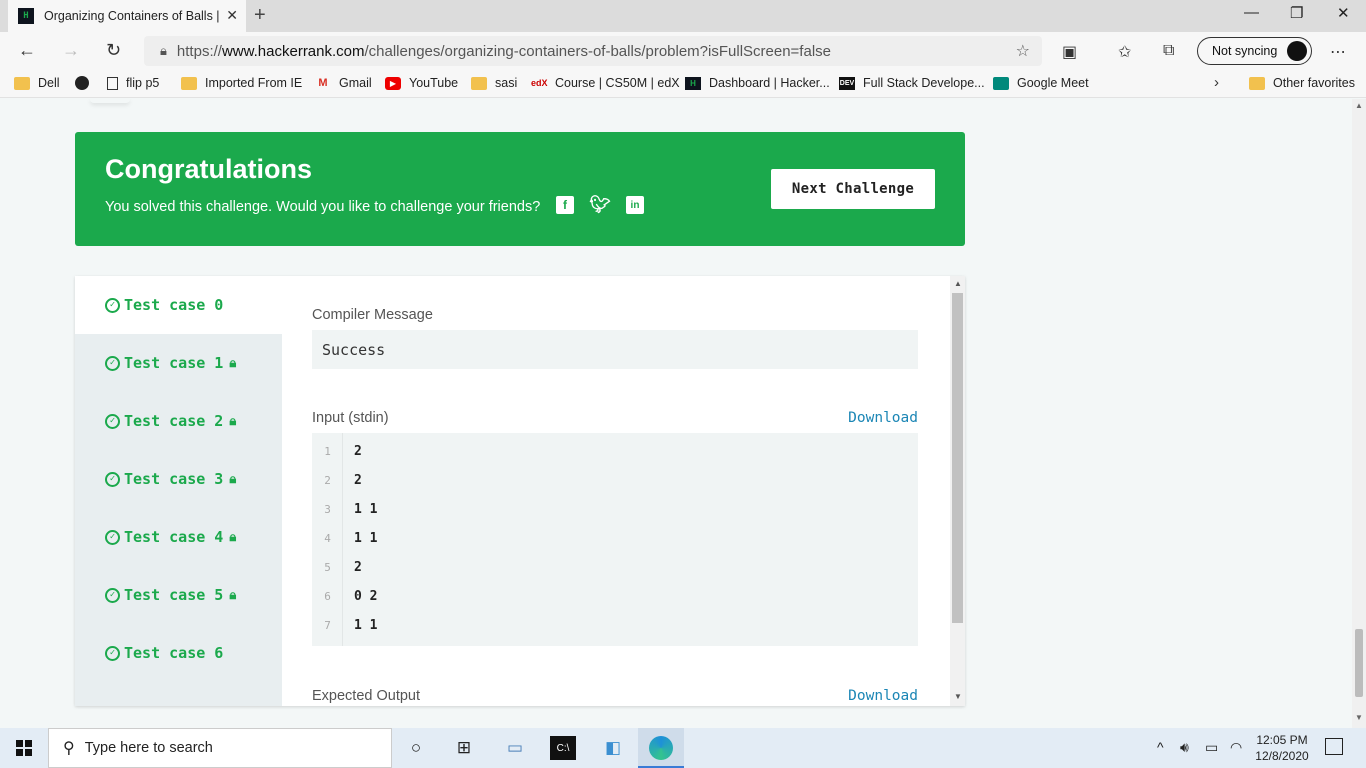 The image size is (1366, 768). Describe the element at coordinates (615, 539) in the screenshot. I see `input-code-block: 1 2 2 2 3 1 1 4 1 1 5 2 6 0 2 7 1 1` at that location.